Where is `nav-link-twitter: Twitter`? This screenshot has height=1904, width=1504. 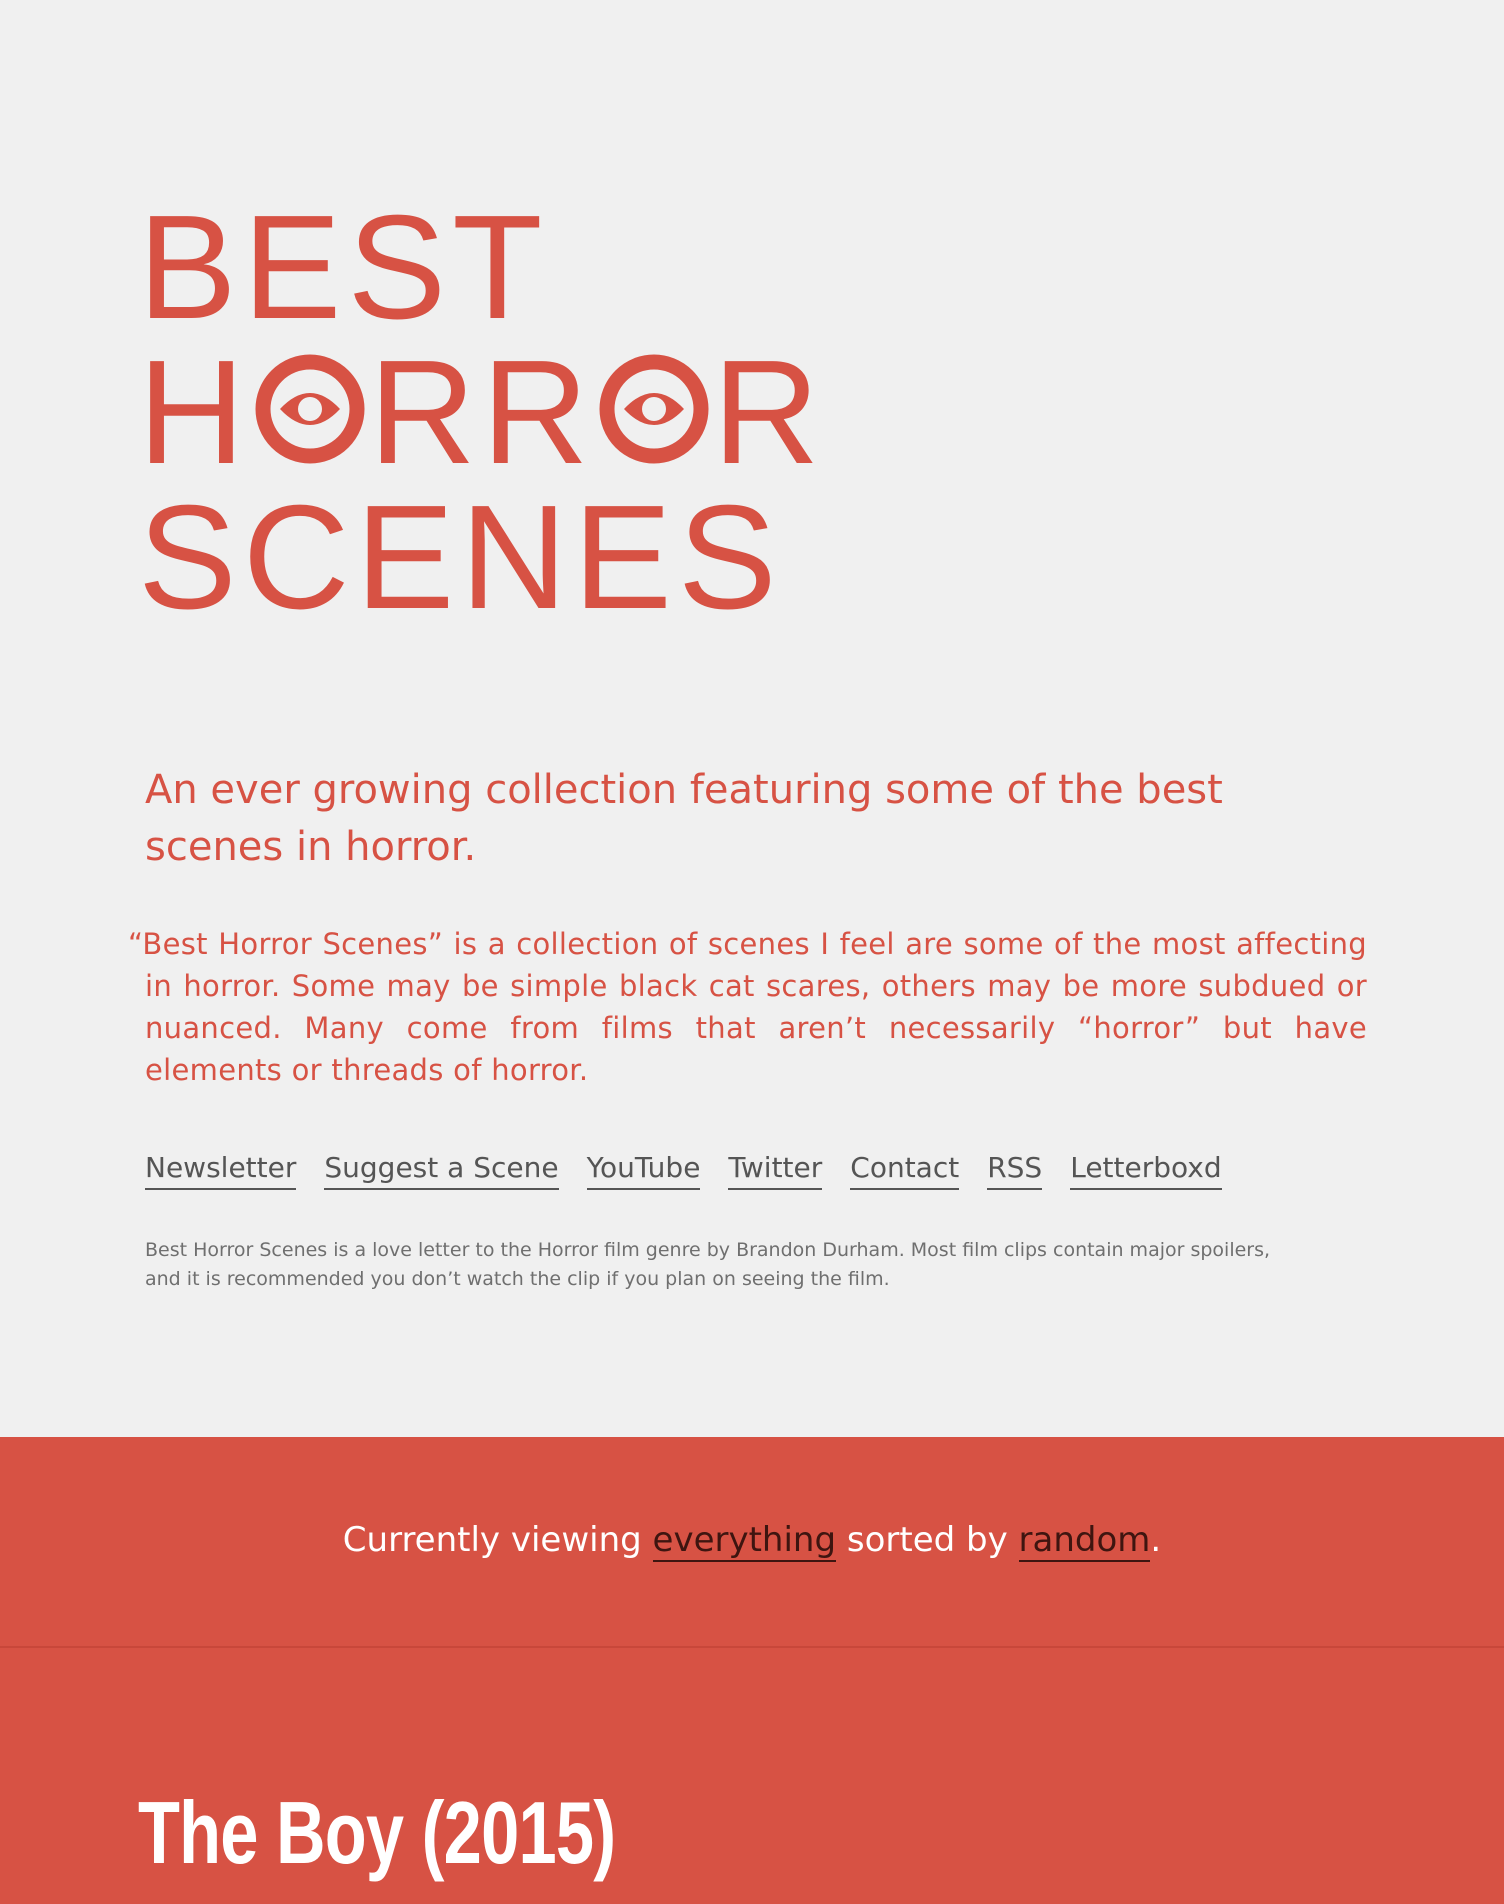 nav-link-twitter: Twitter is located at coordinates (775, 1169).